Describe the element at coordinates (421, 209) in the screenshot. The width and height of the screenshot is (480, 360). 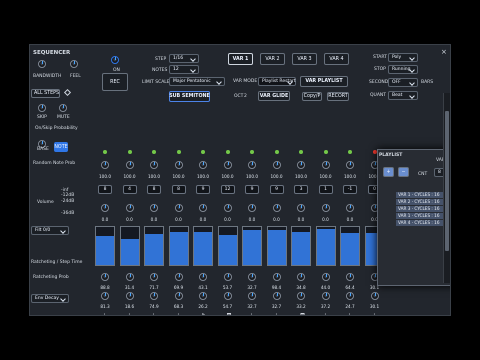
I see `playlist-row: VAR 3 · CYCLES : 16` at that location.